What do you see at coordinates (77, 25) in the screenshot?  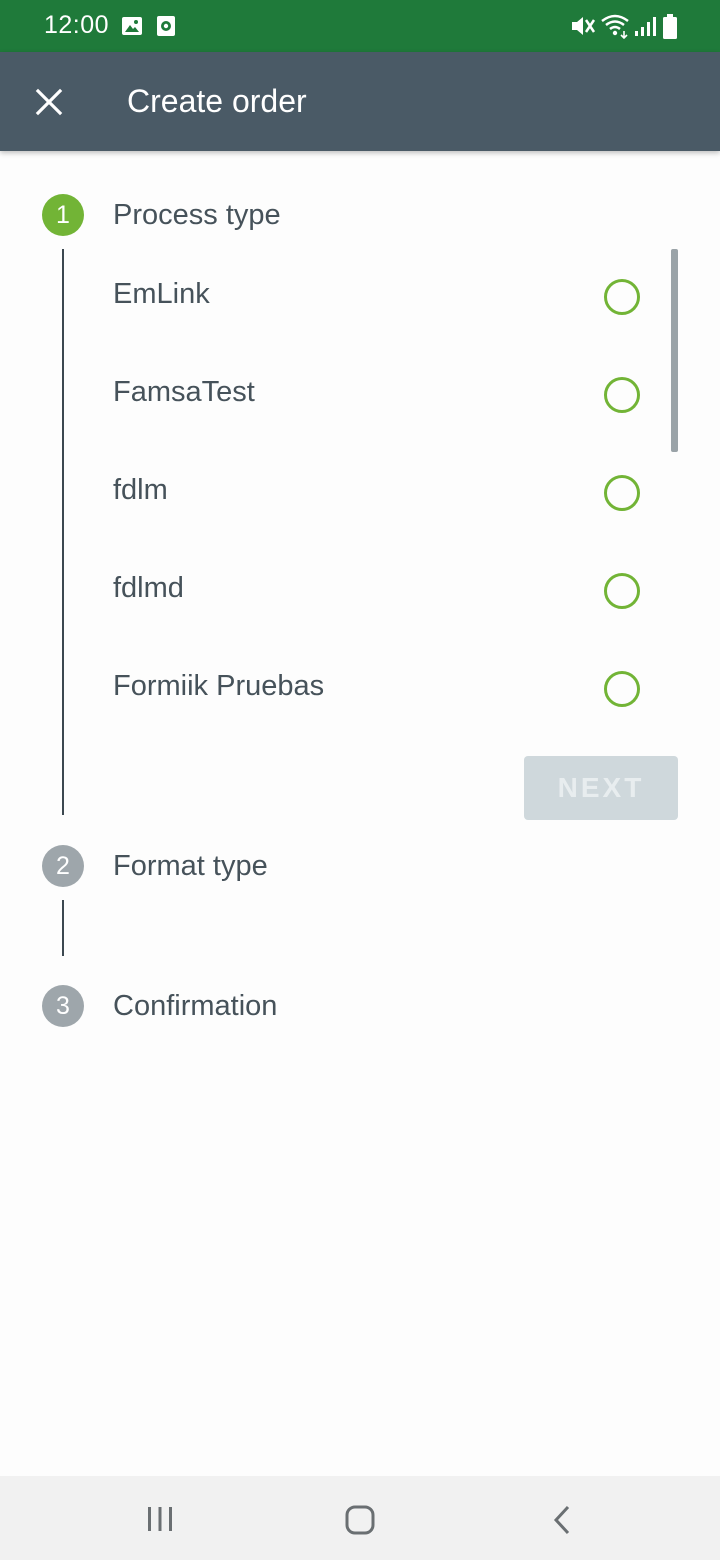 I see `status-time: 12:00` at bounding box center [77, 25].